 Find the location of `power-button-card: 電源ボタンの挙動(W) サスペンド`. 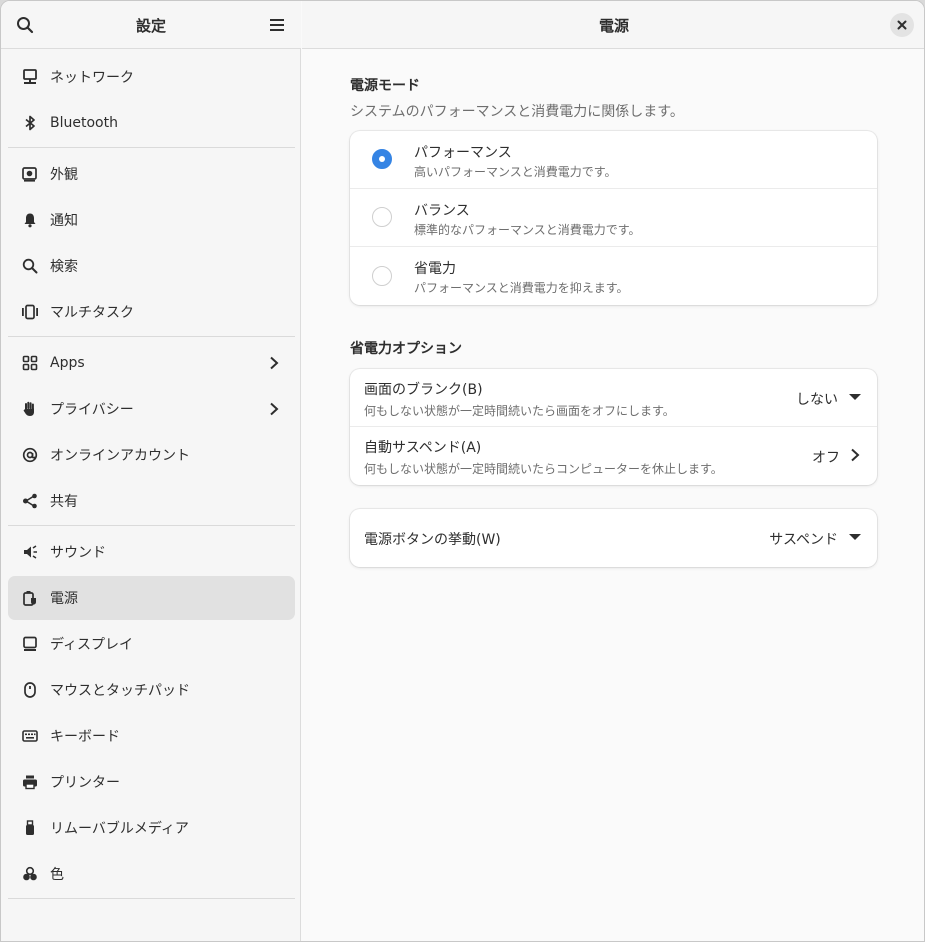

power-button-card: 電源ボタンの挙動(W) サスペンド is located at coordinates (613, 538).